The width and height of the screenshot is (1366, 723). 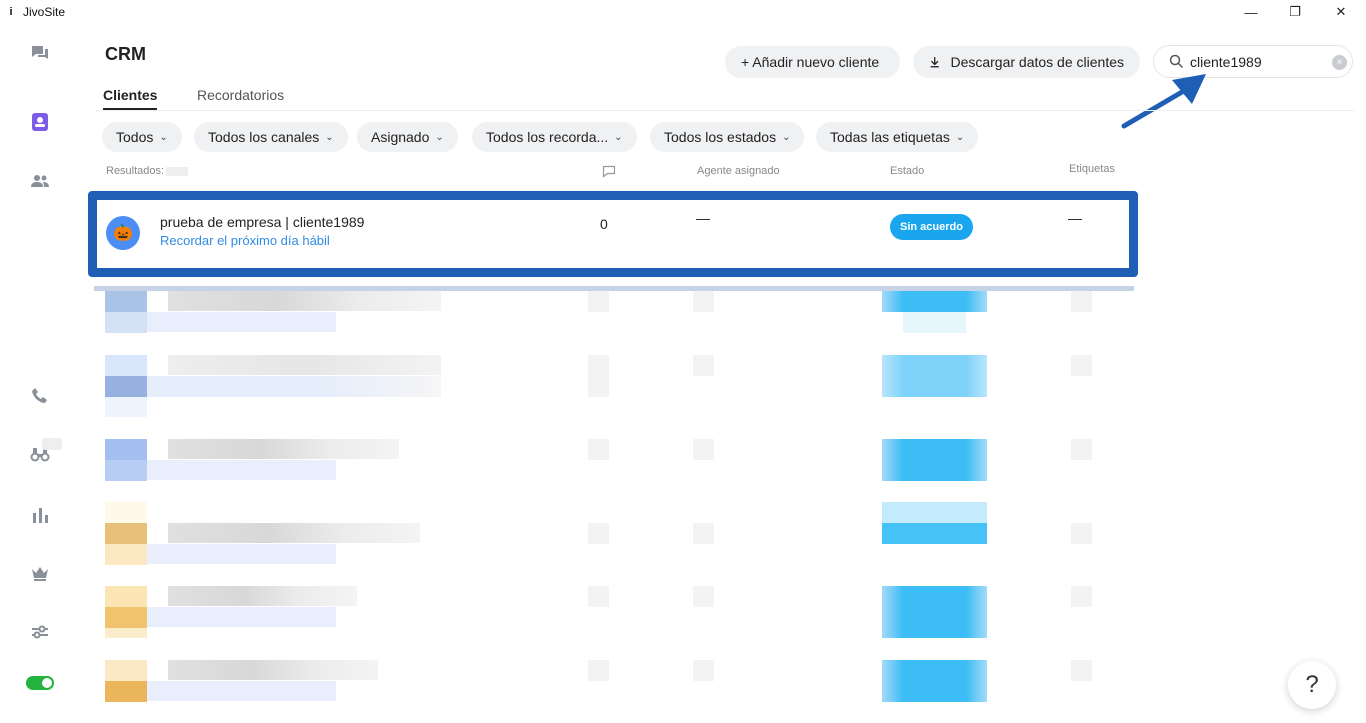 What do you see at coordinates (683, 12) in the screenshot?
I see `title-bar: i JivoSite` at bounding box center [683, 12].